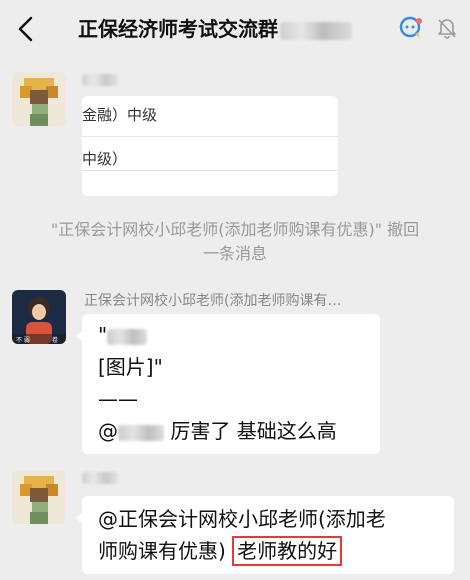 Image resolution: width=470 pixels, height=580 pixels. Describe the element at coordinates (162, 551) in the screenshot. I see `message-line-2-text: 师购课有优惠)` at that location.